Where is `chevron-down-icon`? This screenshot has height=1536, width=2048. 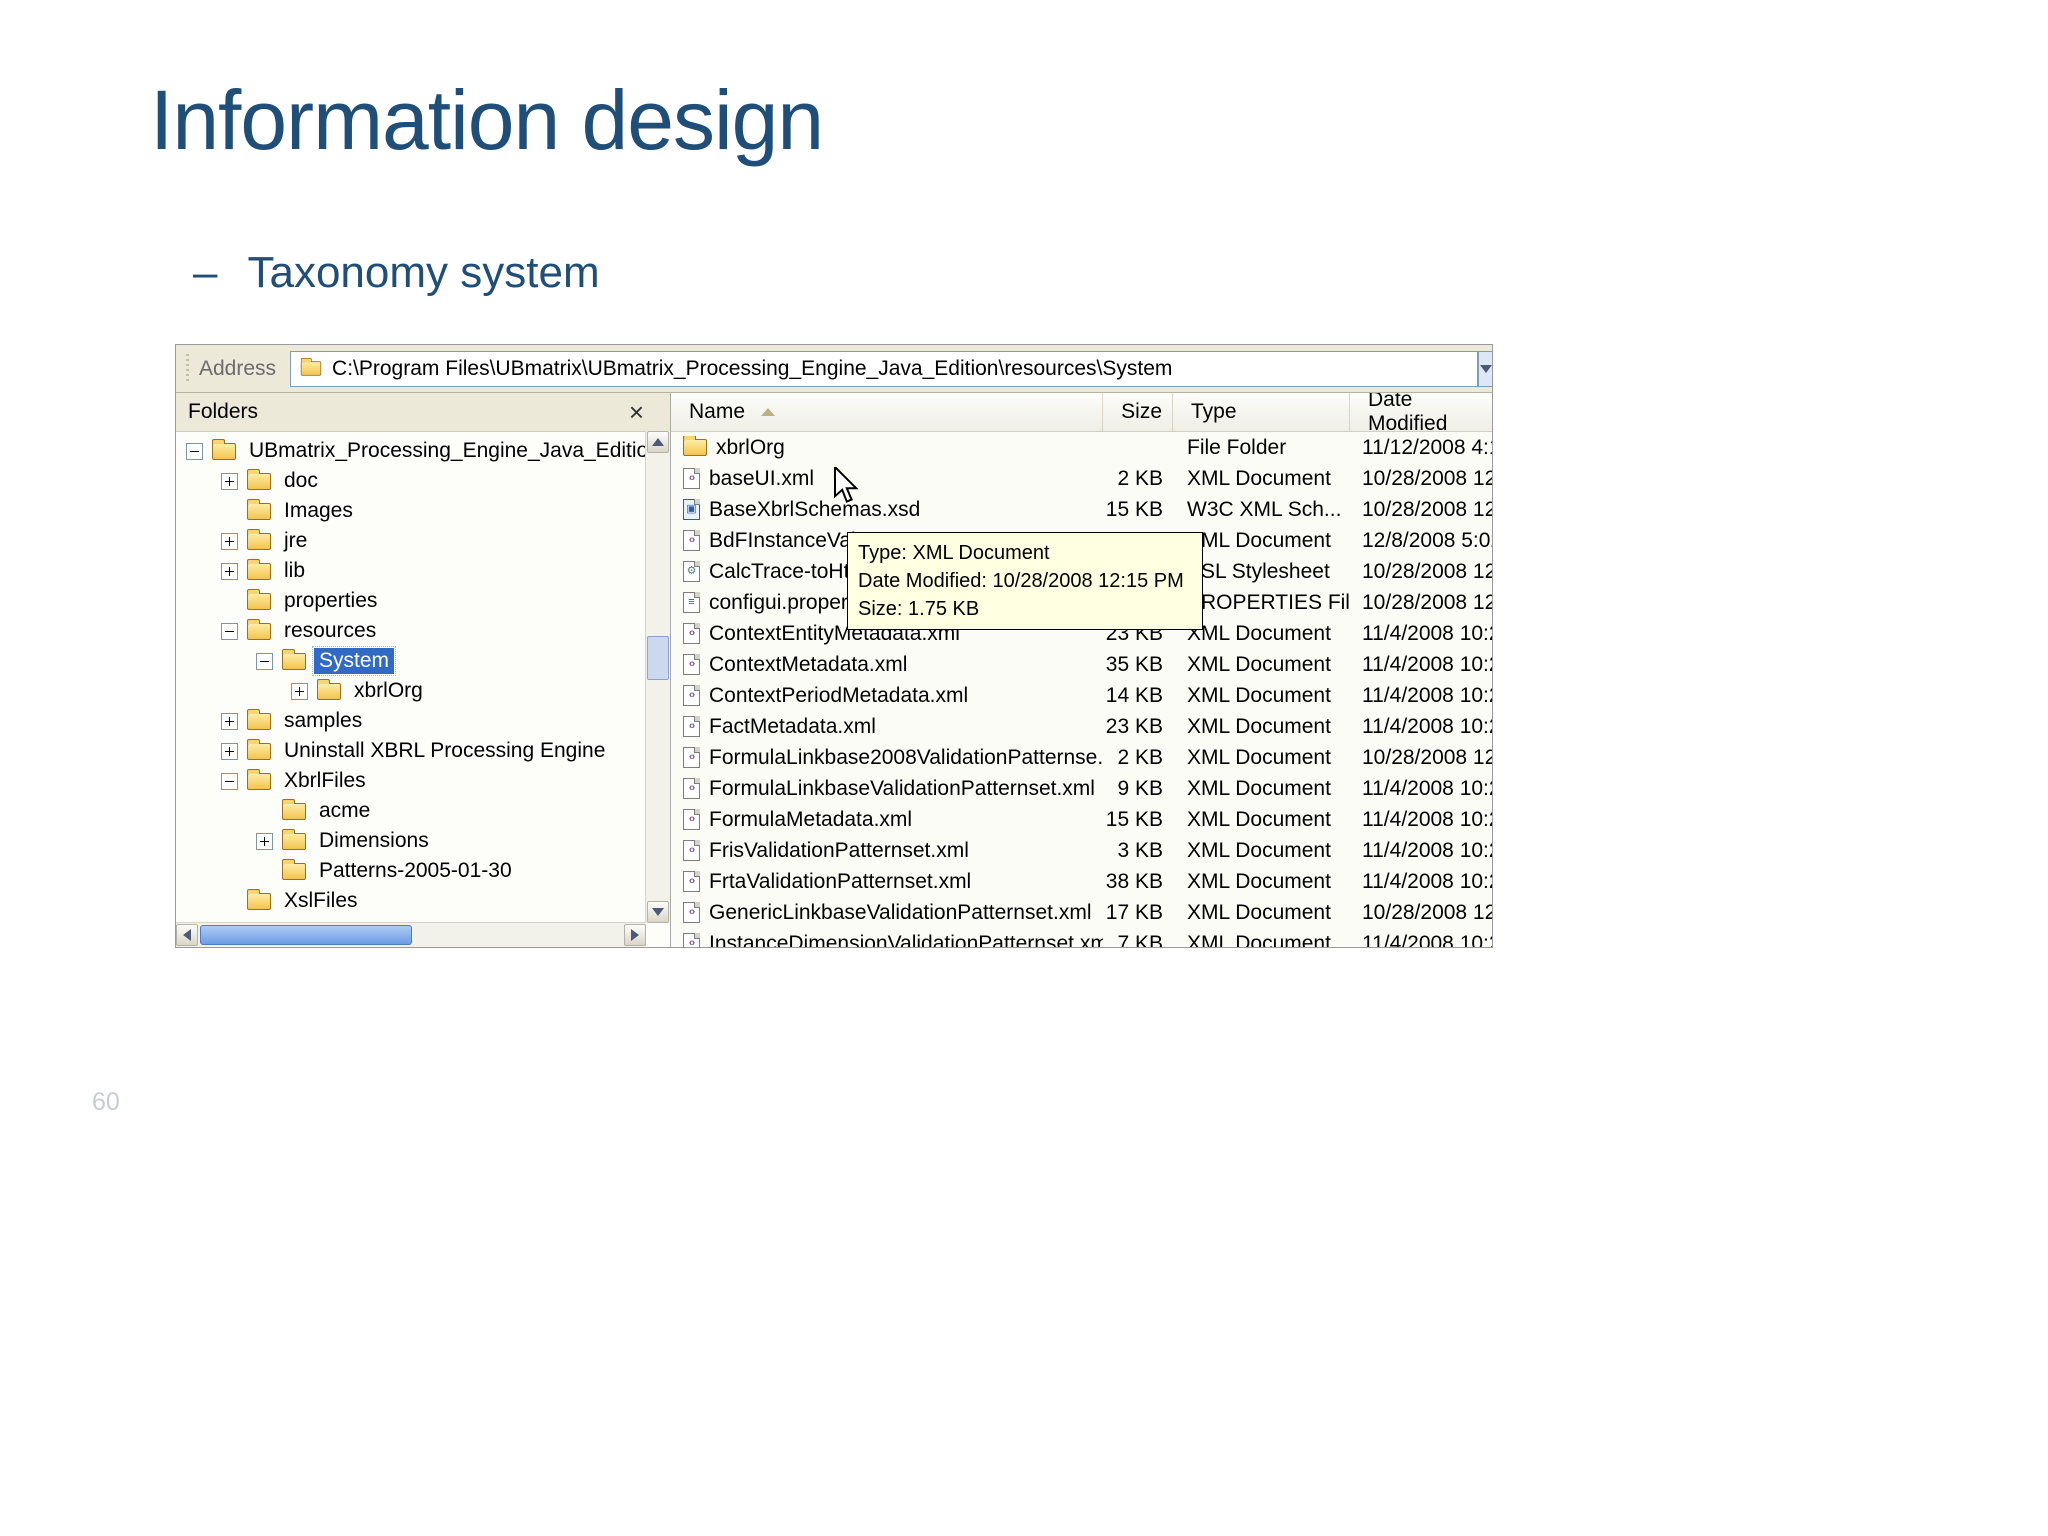 chevron-down-icon is located at coordinates (1485, 368).